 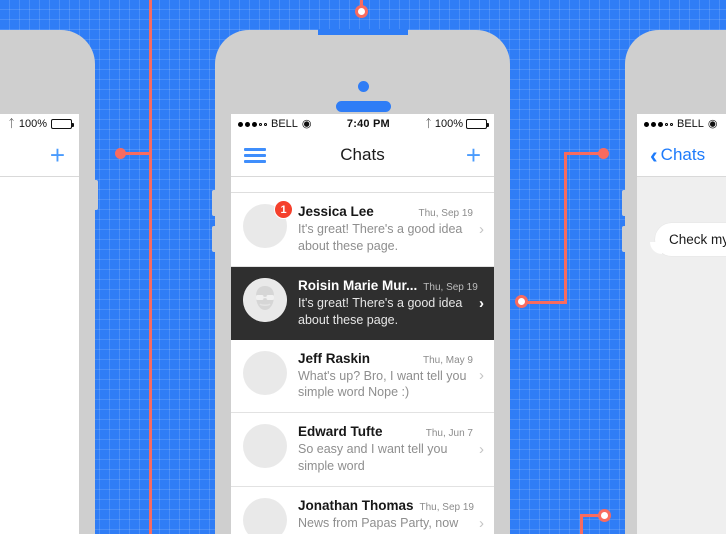 I want to click on contact-name: Jonathan Thomas, so click(x=356, y=505).